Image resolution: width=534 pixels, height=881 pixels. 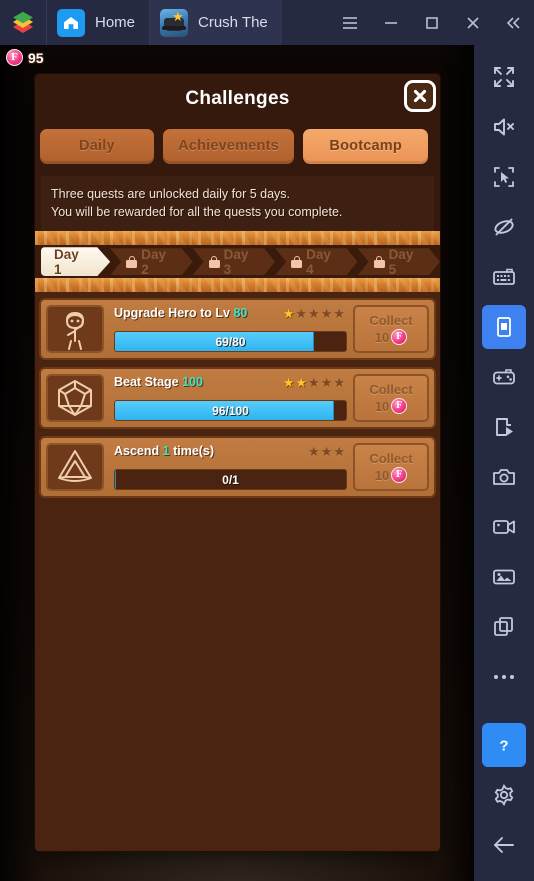 I want to click on window-tab-home: Home, so click(x=97, y=22).